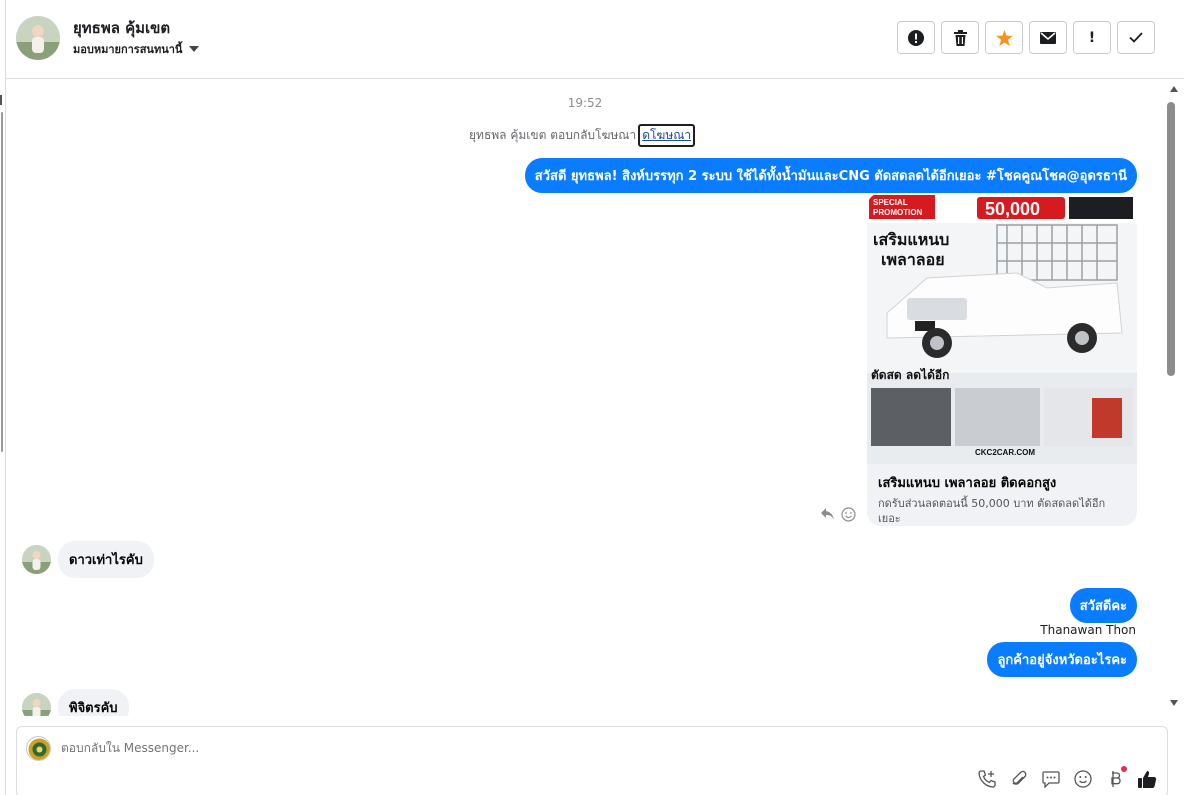  I want to click on conversation-toolbar: !, so click(1026, 37).